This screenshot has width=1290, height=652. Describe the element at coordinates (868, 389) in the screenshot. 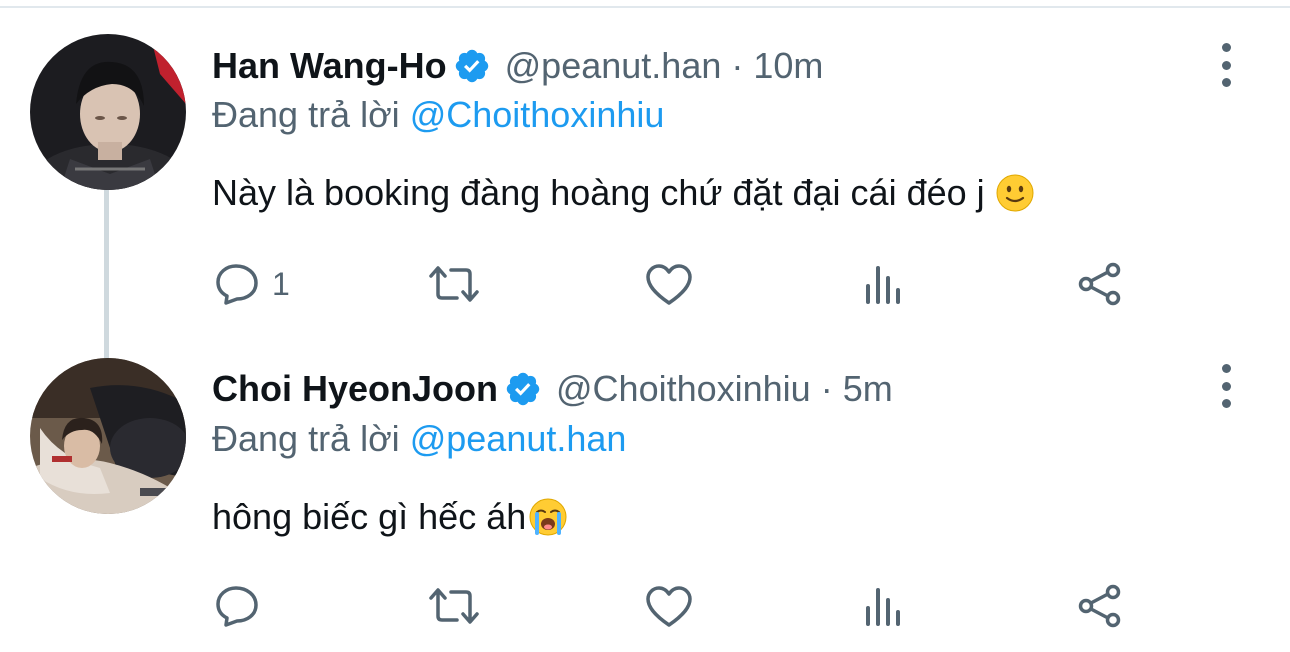

I see `timestamp: 5m` at that location.